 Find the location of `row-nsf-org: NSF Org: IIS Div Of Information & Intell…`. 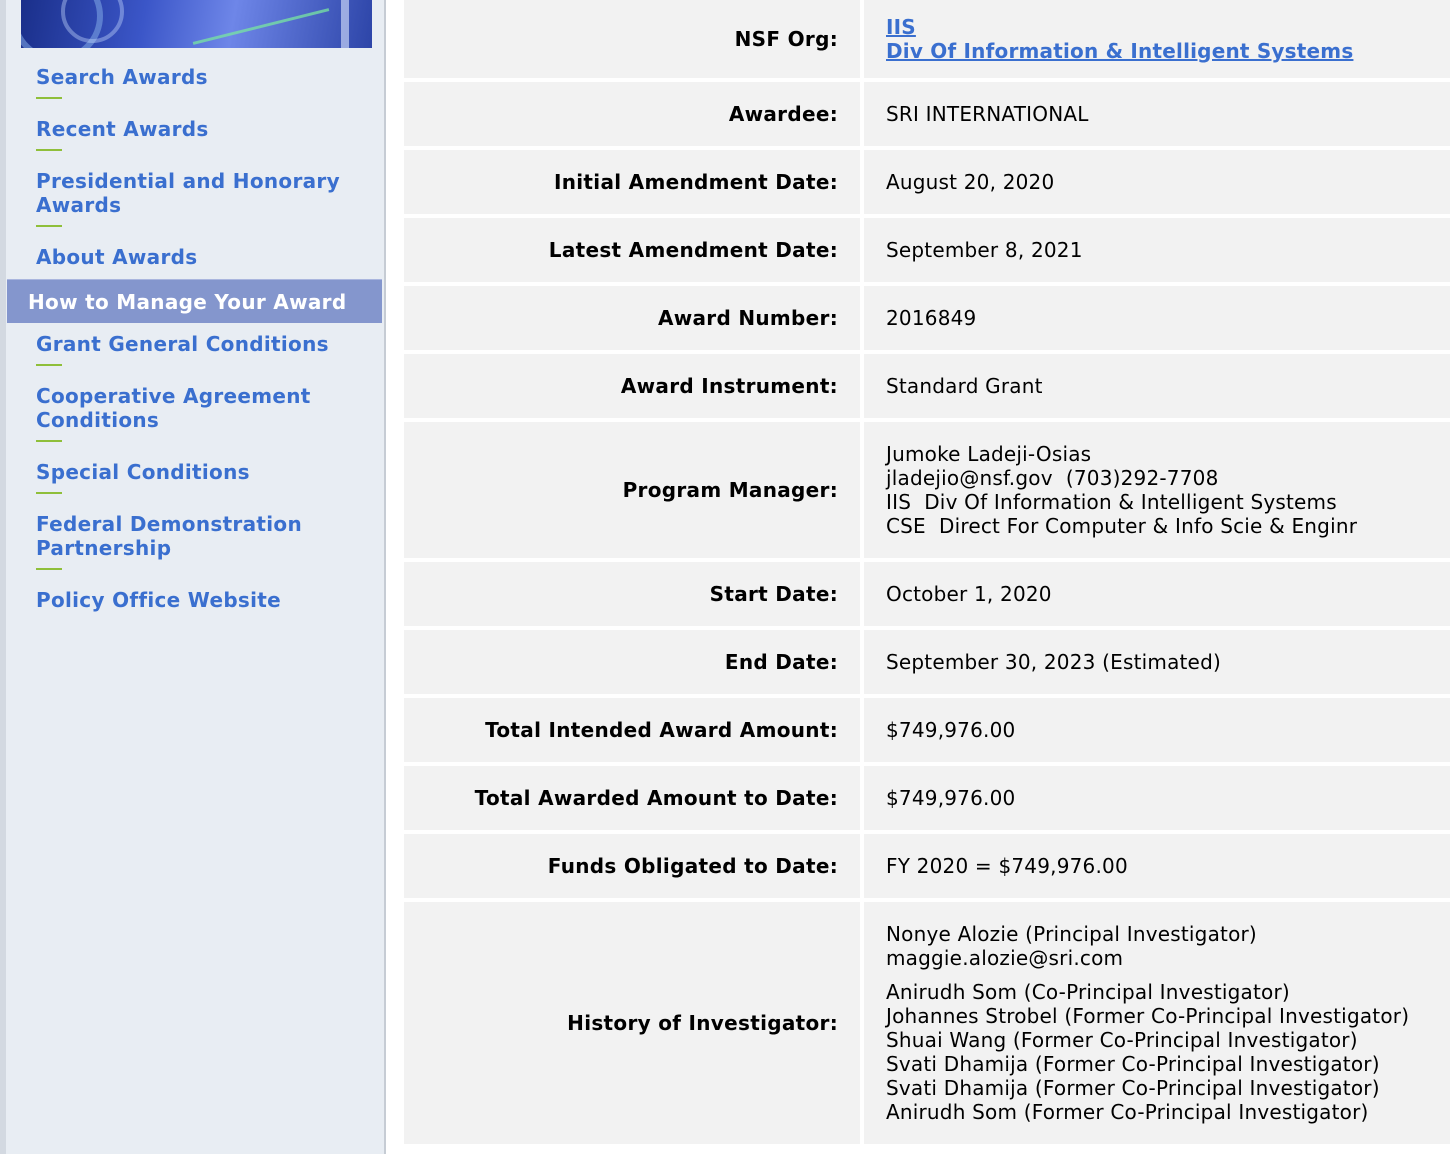

row-nsf-org: NSF Org: IIS Div Of Information & Intell… is located at coordinates (927, 39).